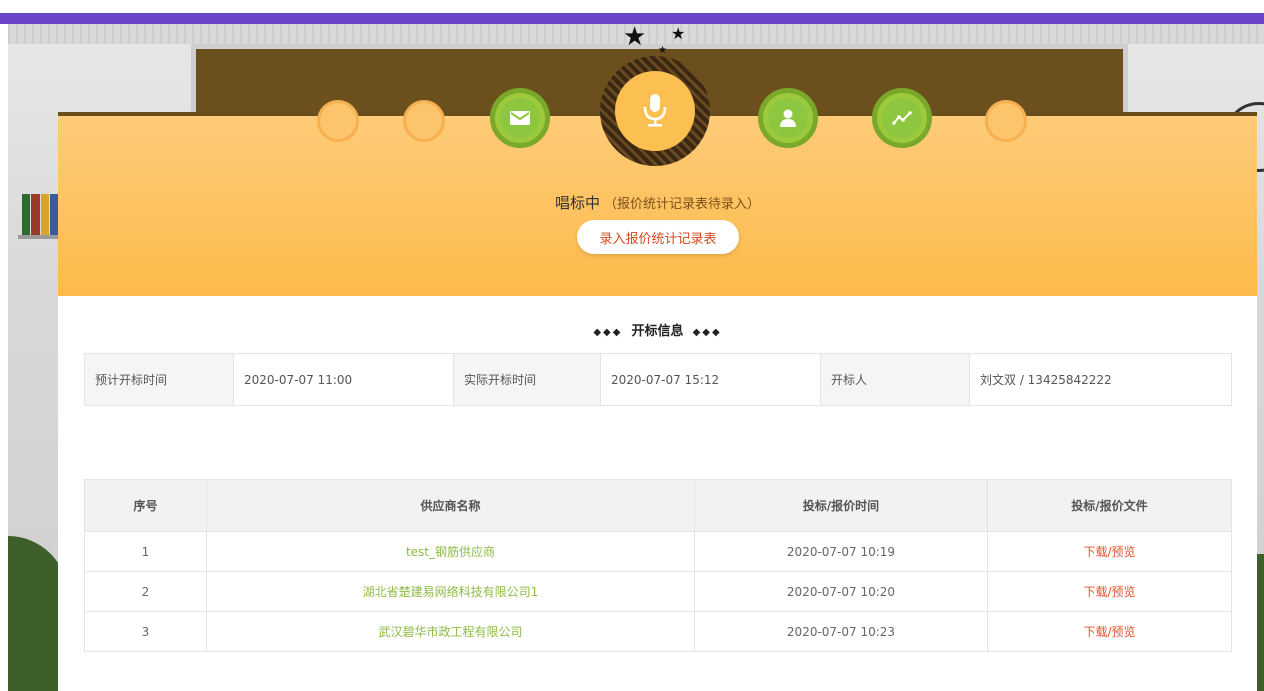 This screenshot has width=1264, height=691. I want to click on progress-step-mail, so click(520, 118).